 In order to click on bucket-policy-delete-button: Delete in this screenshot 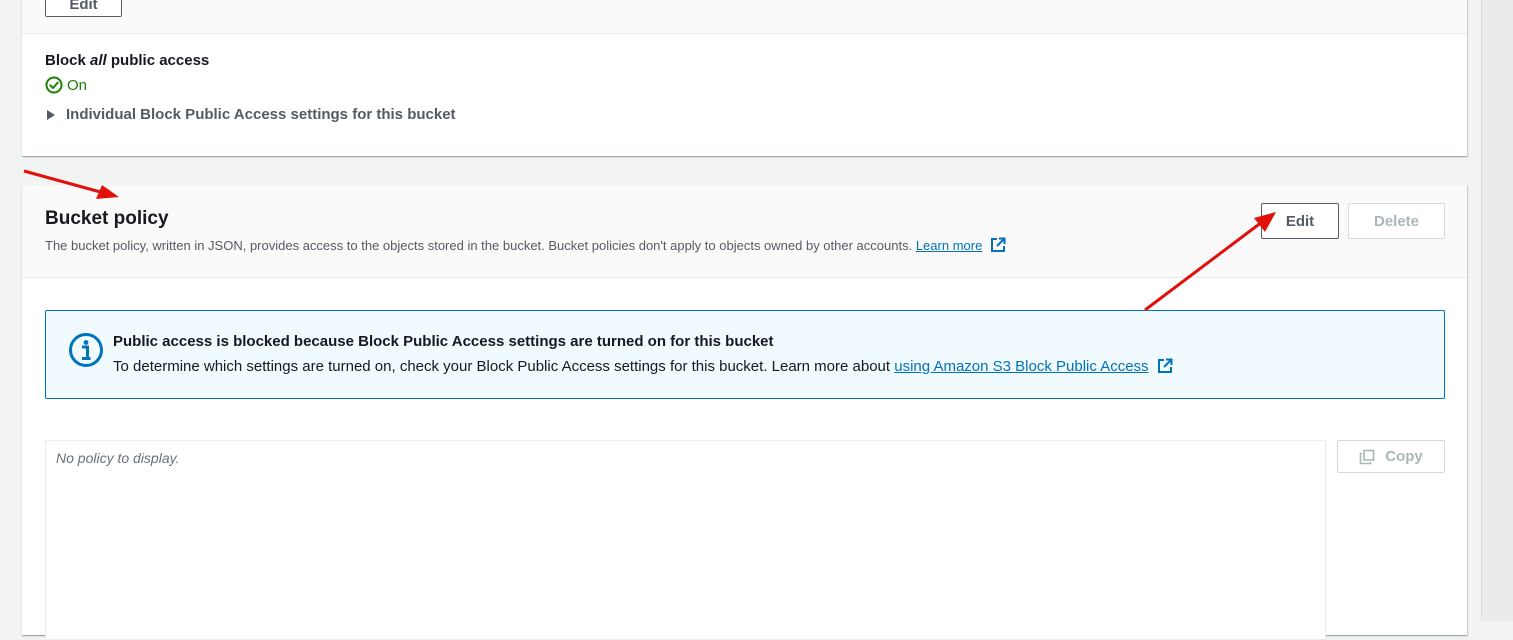, I will do `click(1396, 221)`.